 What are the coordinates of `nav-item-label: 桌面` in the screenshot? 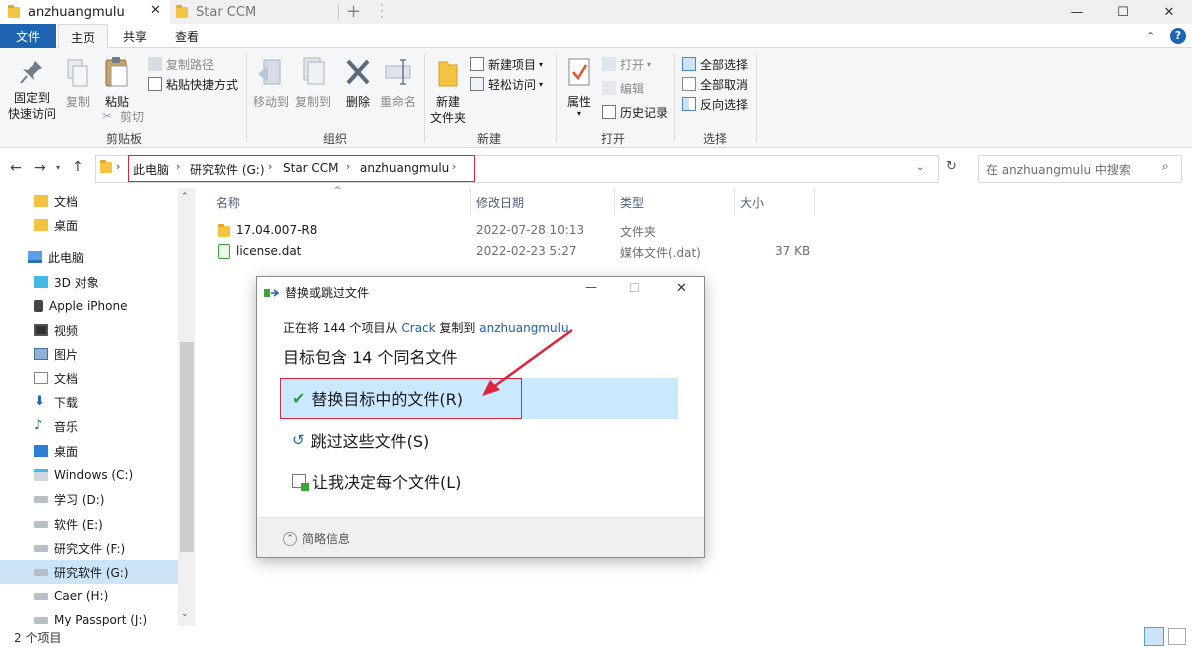 It's located at (66, 451).